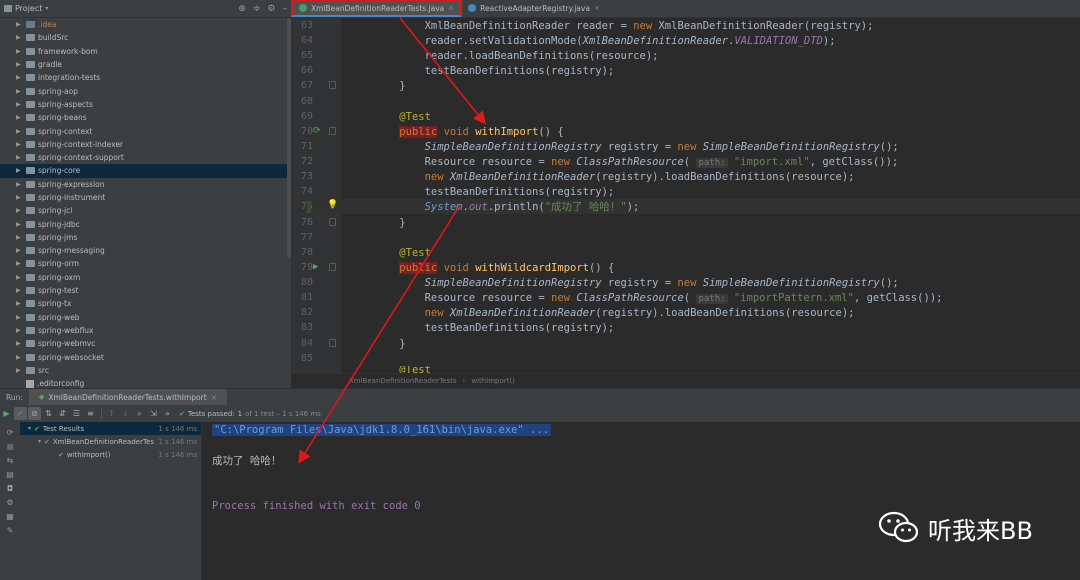 The image size is (1080, 580). Describe the element at coordinates (10, 530) in the screenshot. I see `pin-icon: ✎` at that location.